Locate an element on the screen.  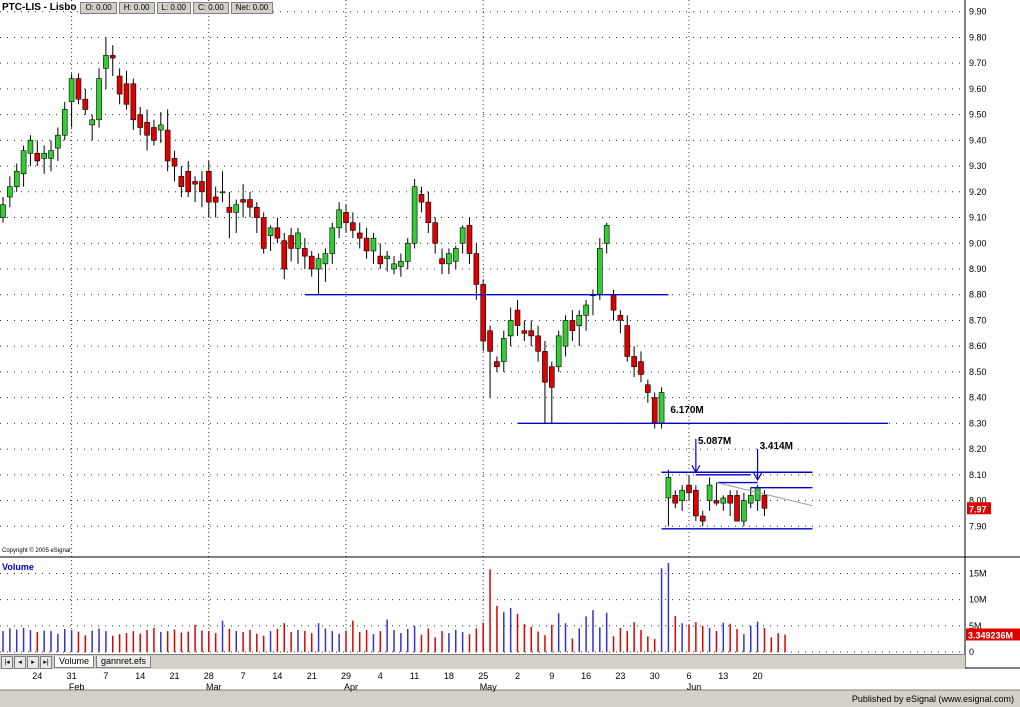
x-day-label: 23 is located at coordinates (620, 676).